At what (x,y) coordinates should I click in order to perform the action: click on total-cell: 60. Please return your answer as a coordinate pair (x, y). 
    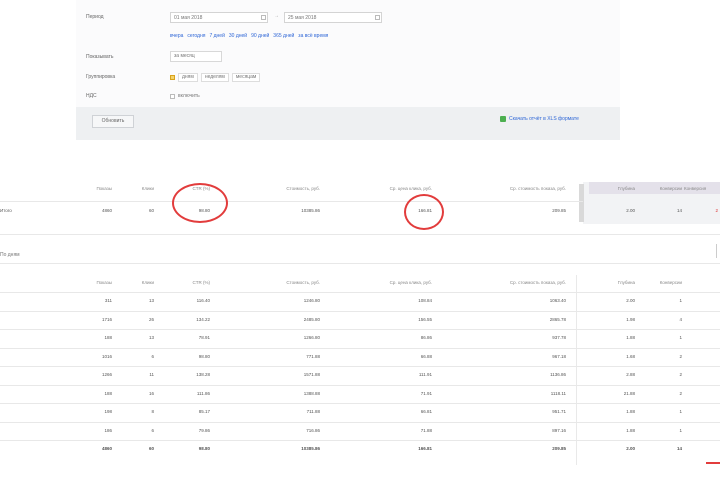
    Looking at the image, I should click on (151, 448).